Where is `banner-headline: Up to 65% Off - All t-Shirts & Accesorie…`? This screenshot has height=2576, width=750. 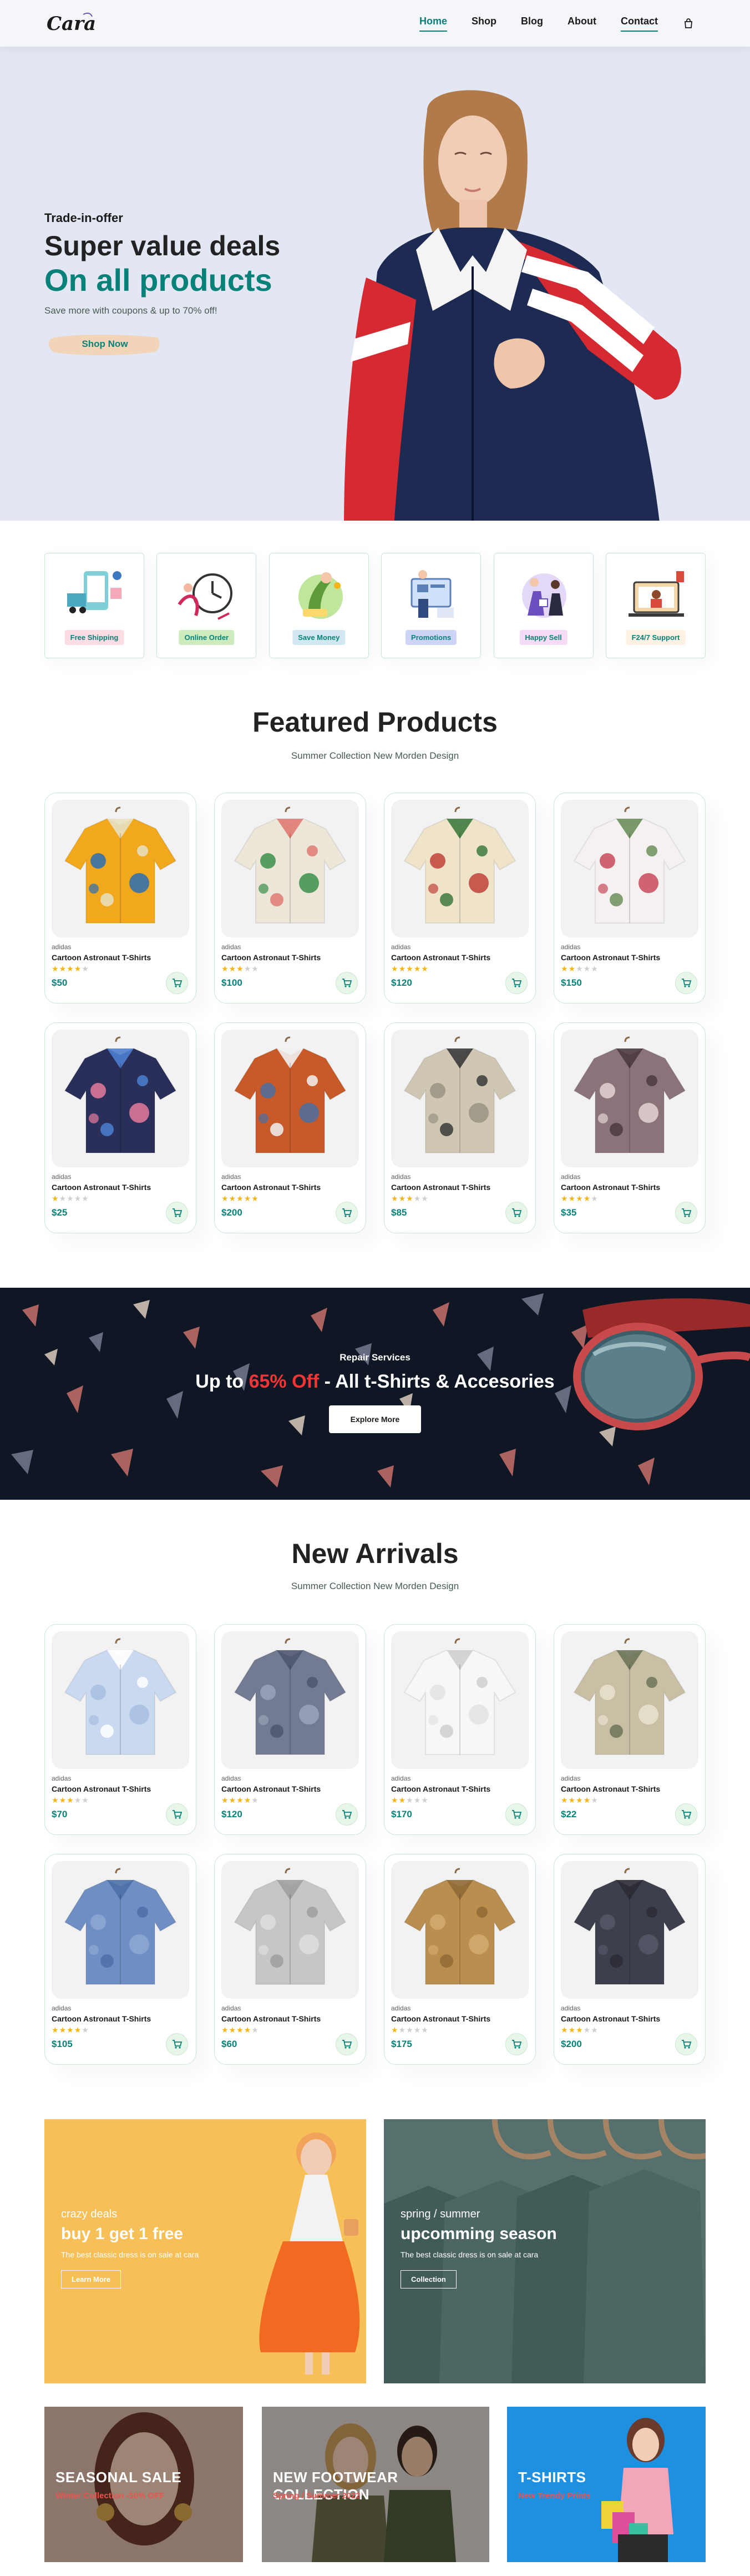 banner-headline: Up to 65% Off - All t-Shirts & Accesorie… is located at coordinates (375, 1382).